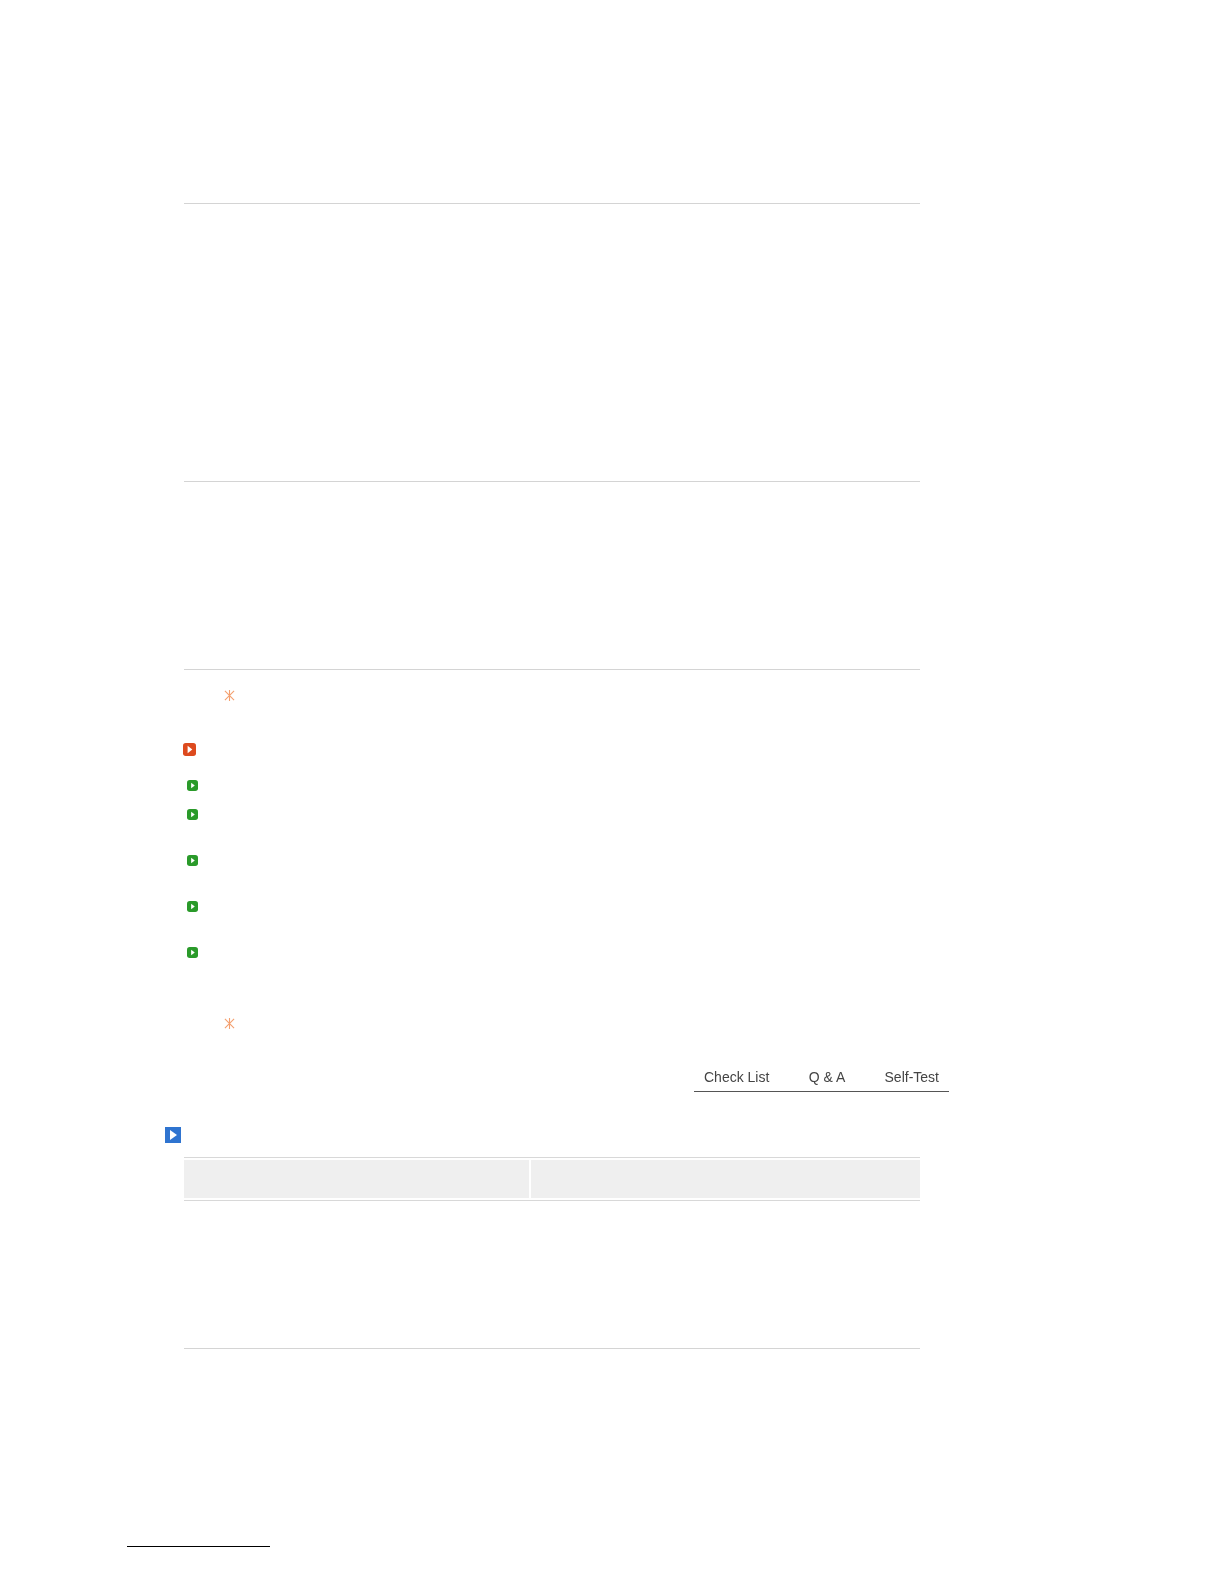 The image size is (1224, 1584). Describe the element at coordinates (911, 1077) in the screenshot. I see `tab: Self-Test` at that location.